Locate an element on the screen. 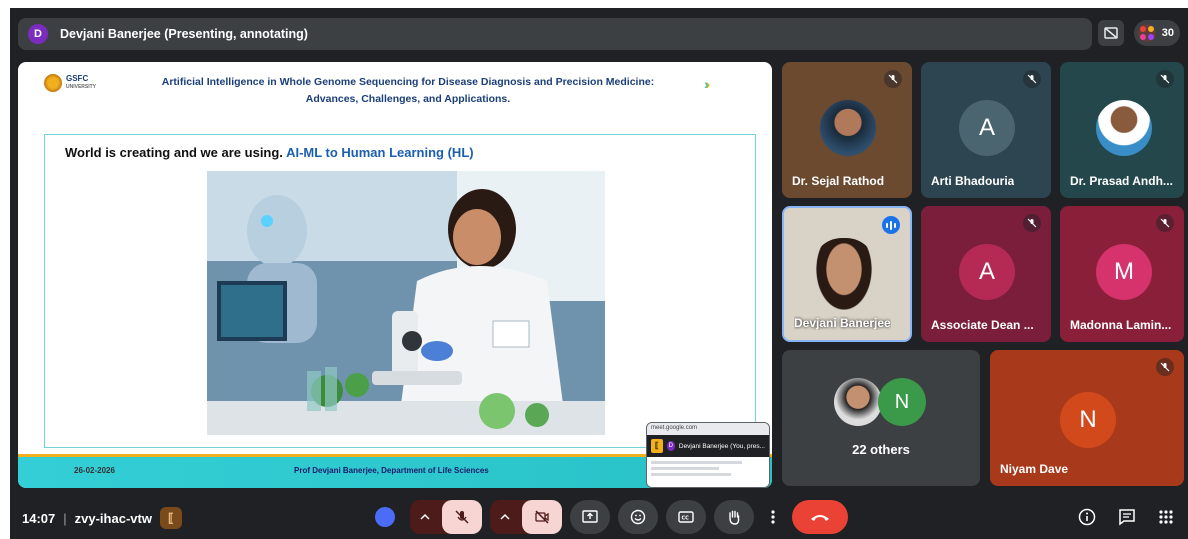 The height and width of the screenshot is (539, 1188). activities-grid-icon is located at coordinates (1166, 517).